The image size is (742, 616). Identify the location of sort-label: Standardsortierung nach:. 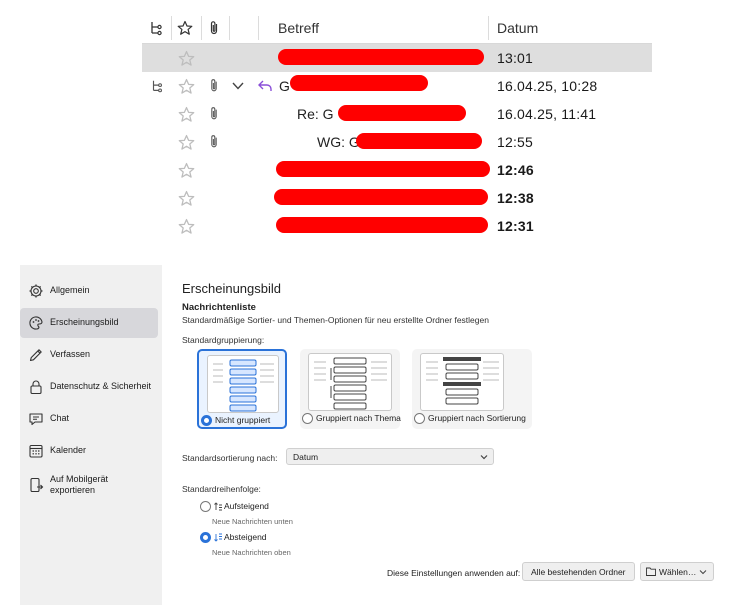
(230, 458).